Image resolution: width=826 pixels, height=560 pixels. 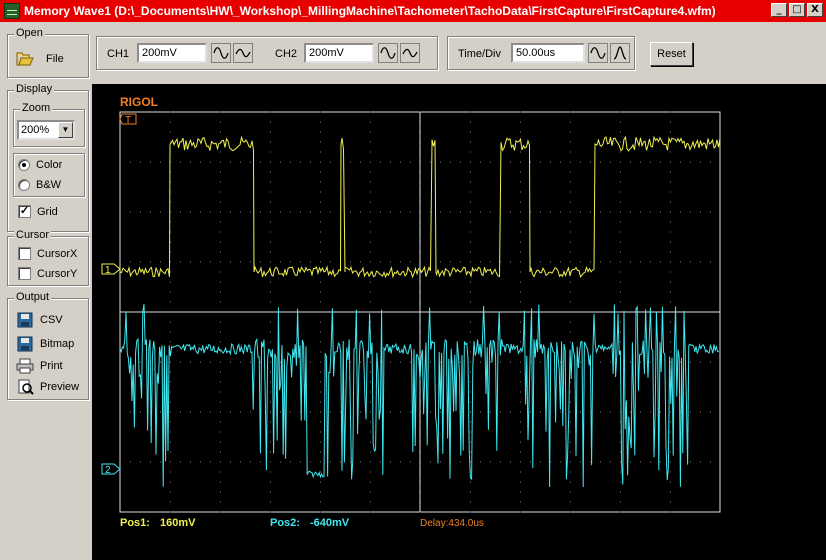 What do you see at coordinates (108, 270) in the screenshot?
I see `ch1-marker-label: 1` at bounding box center [108, 270].